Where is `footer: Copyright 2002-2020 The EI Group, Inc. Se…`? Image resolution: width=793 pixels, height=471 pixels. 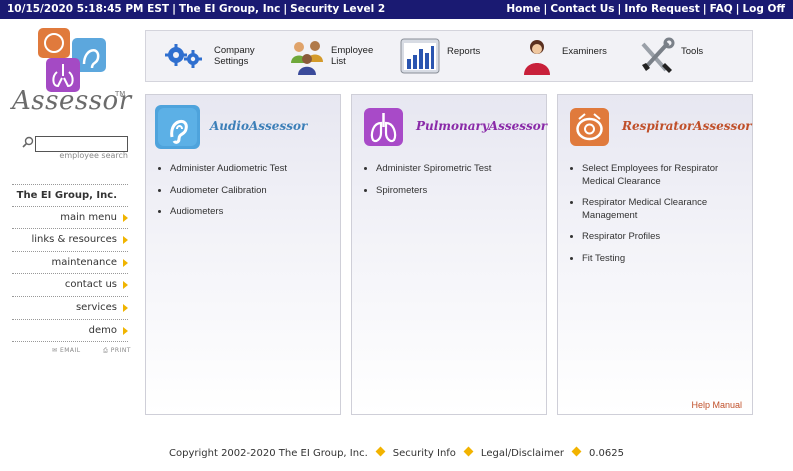
footer: Copyright 2002-2020 The EI Group, Inc. Se… is located at coordinates (396, 452).